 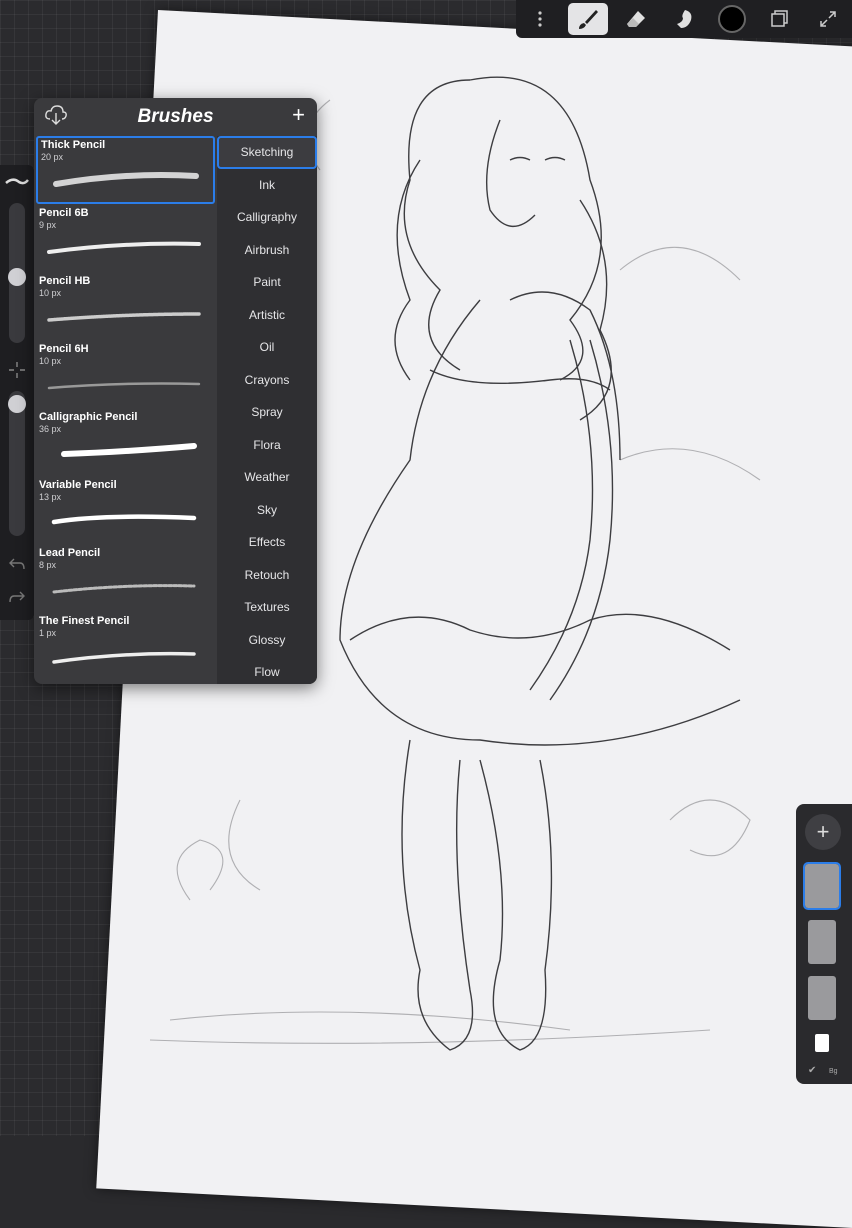 I want to click on category-textures: Textures, so click(x=267, y=607).